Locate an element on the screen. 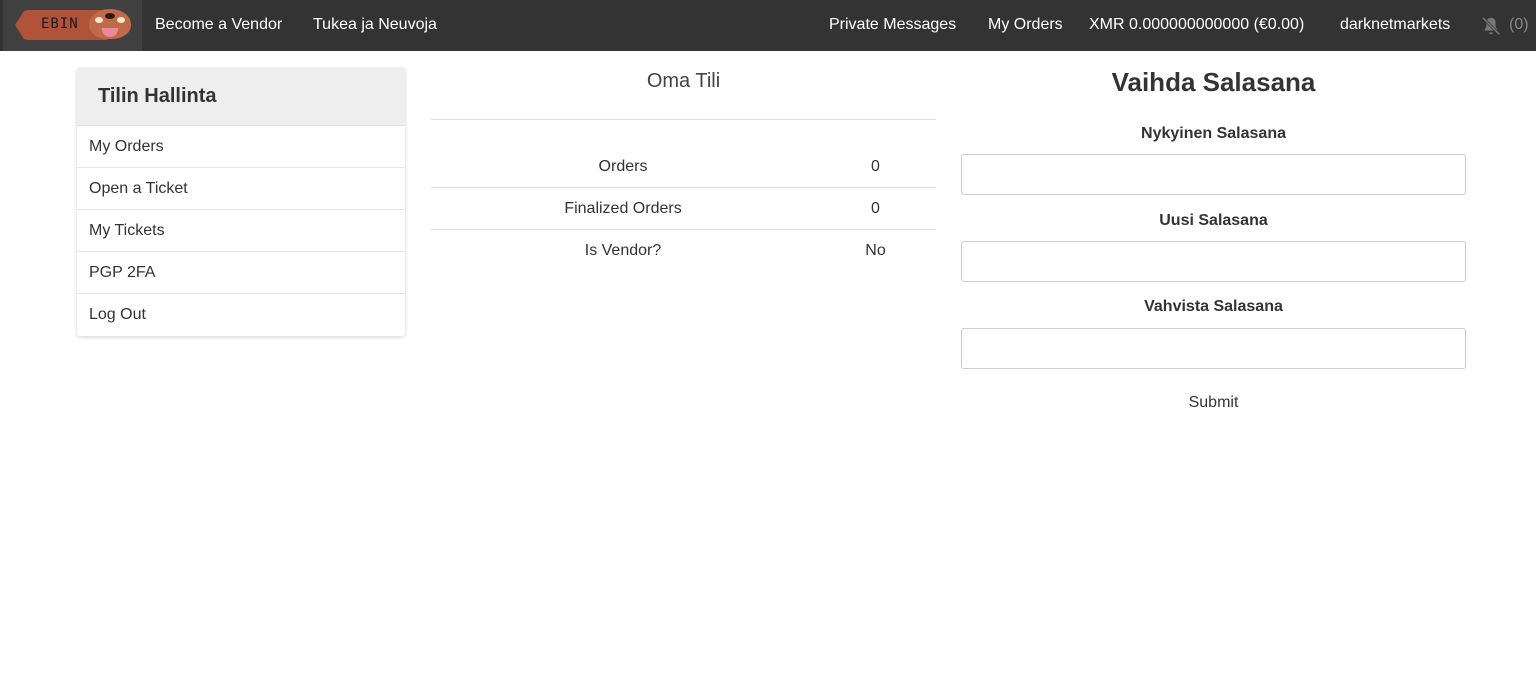  table-row: Is Vendor? No is located at coordinates (683, 251).